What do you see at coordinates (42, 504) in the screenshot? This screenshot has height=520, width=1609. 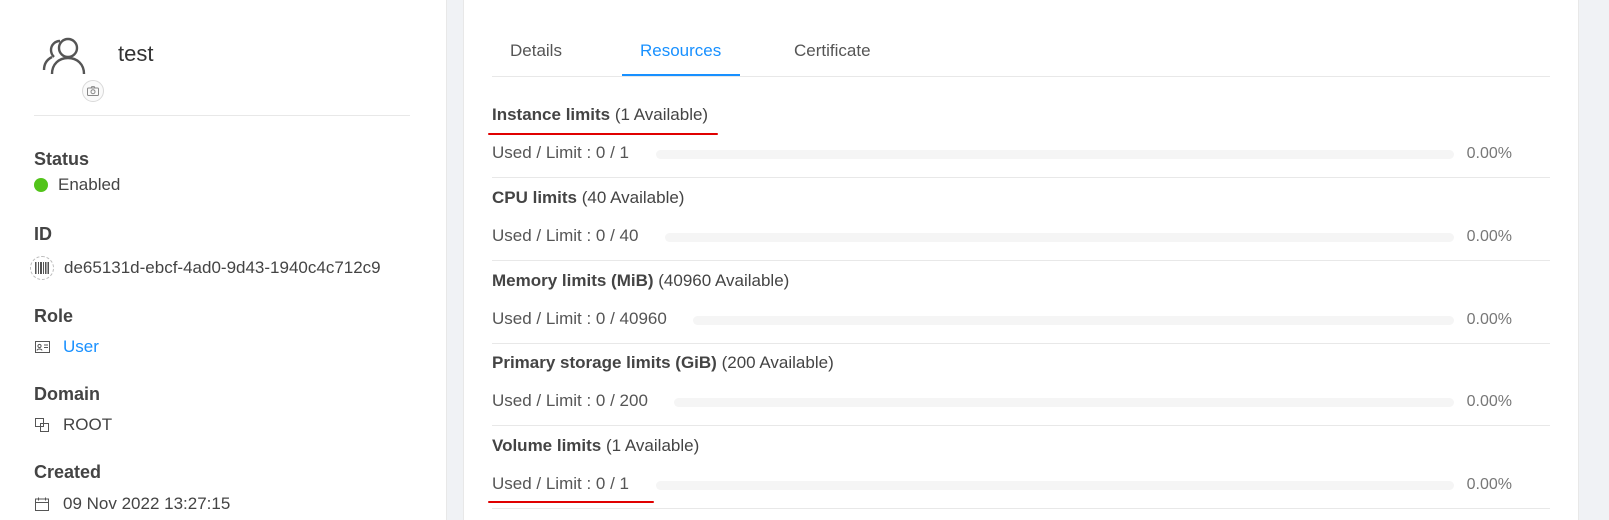 I see `calendar-icon` at bounding box center [42, 504].